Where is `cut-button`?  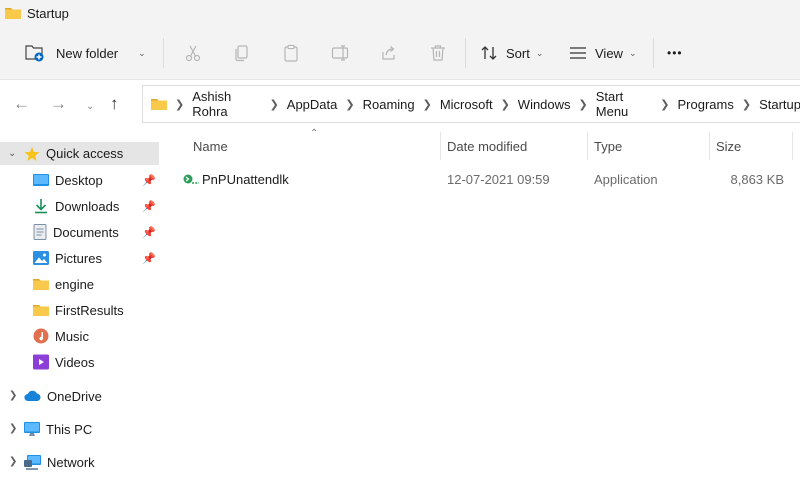
cut-button is located at coordinates (193, 53).